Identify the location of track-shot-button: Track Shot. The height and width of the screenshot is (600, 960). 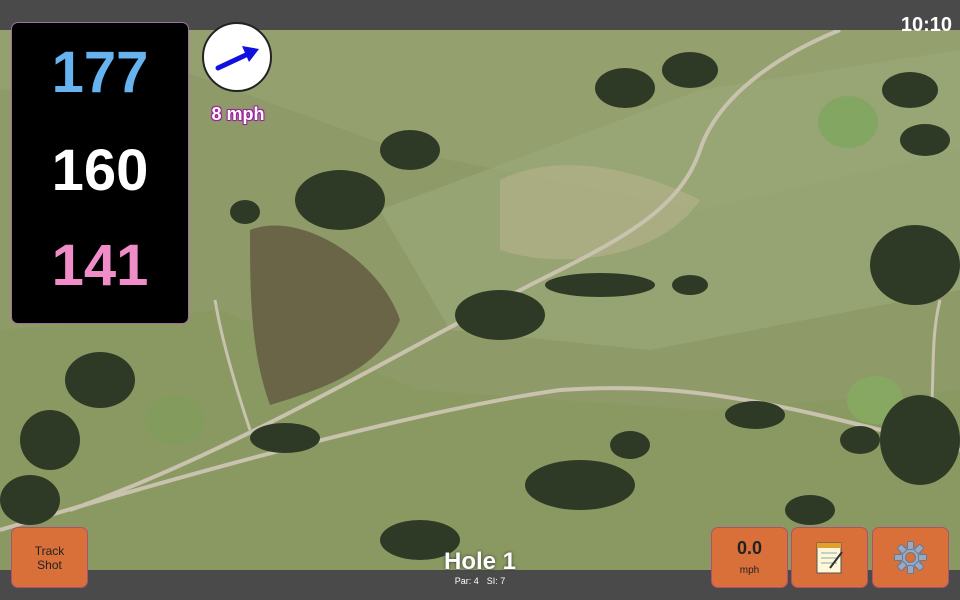
(49, 557).